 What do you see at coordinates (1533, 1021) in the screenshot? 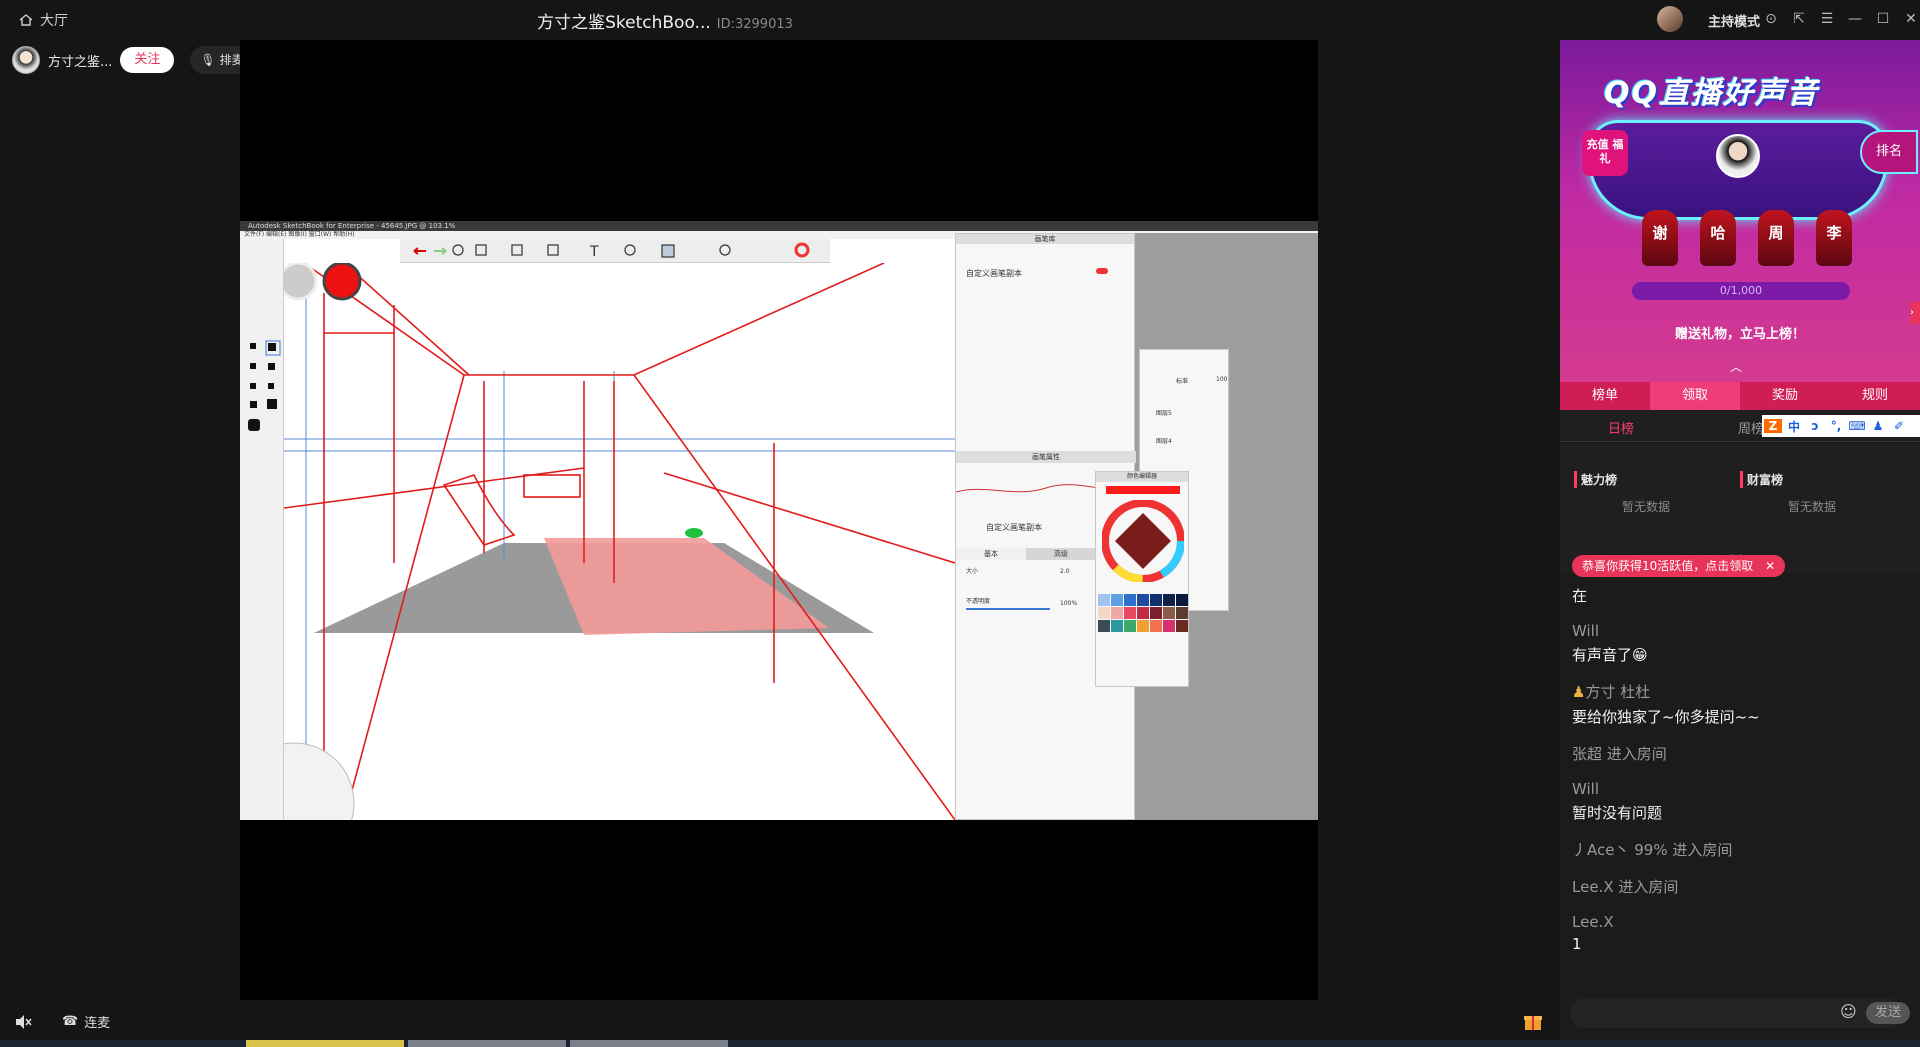
I see `gift-icon` at bounding box center [1533, 1021].